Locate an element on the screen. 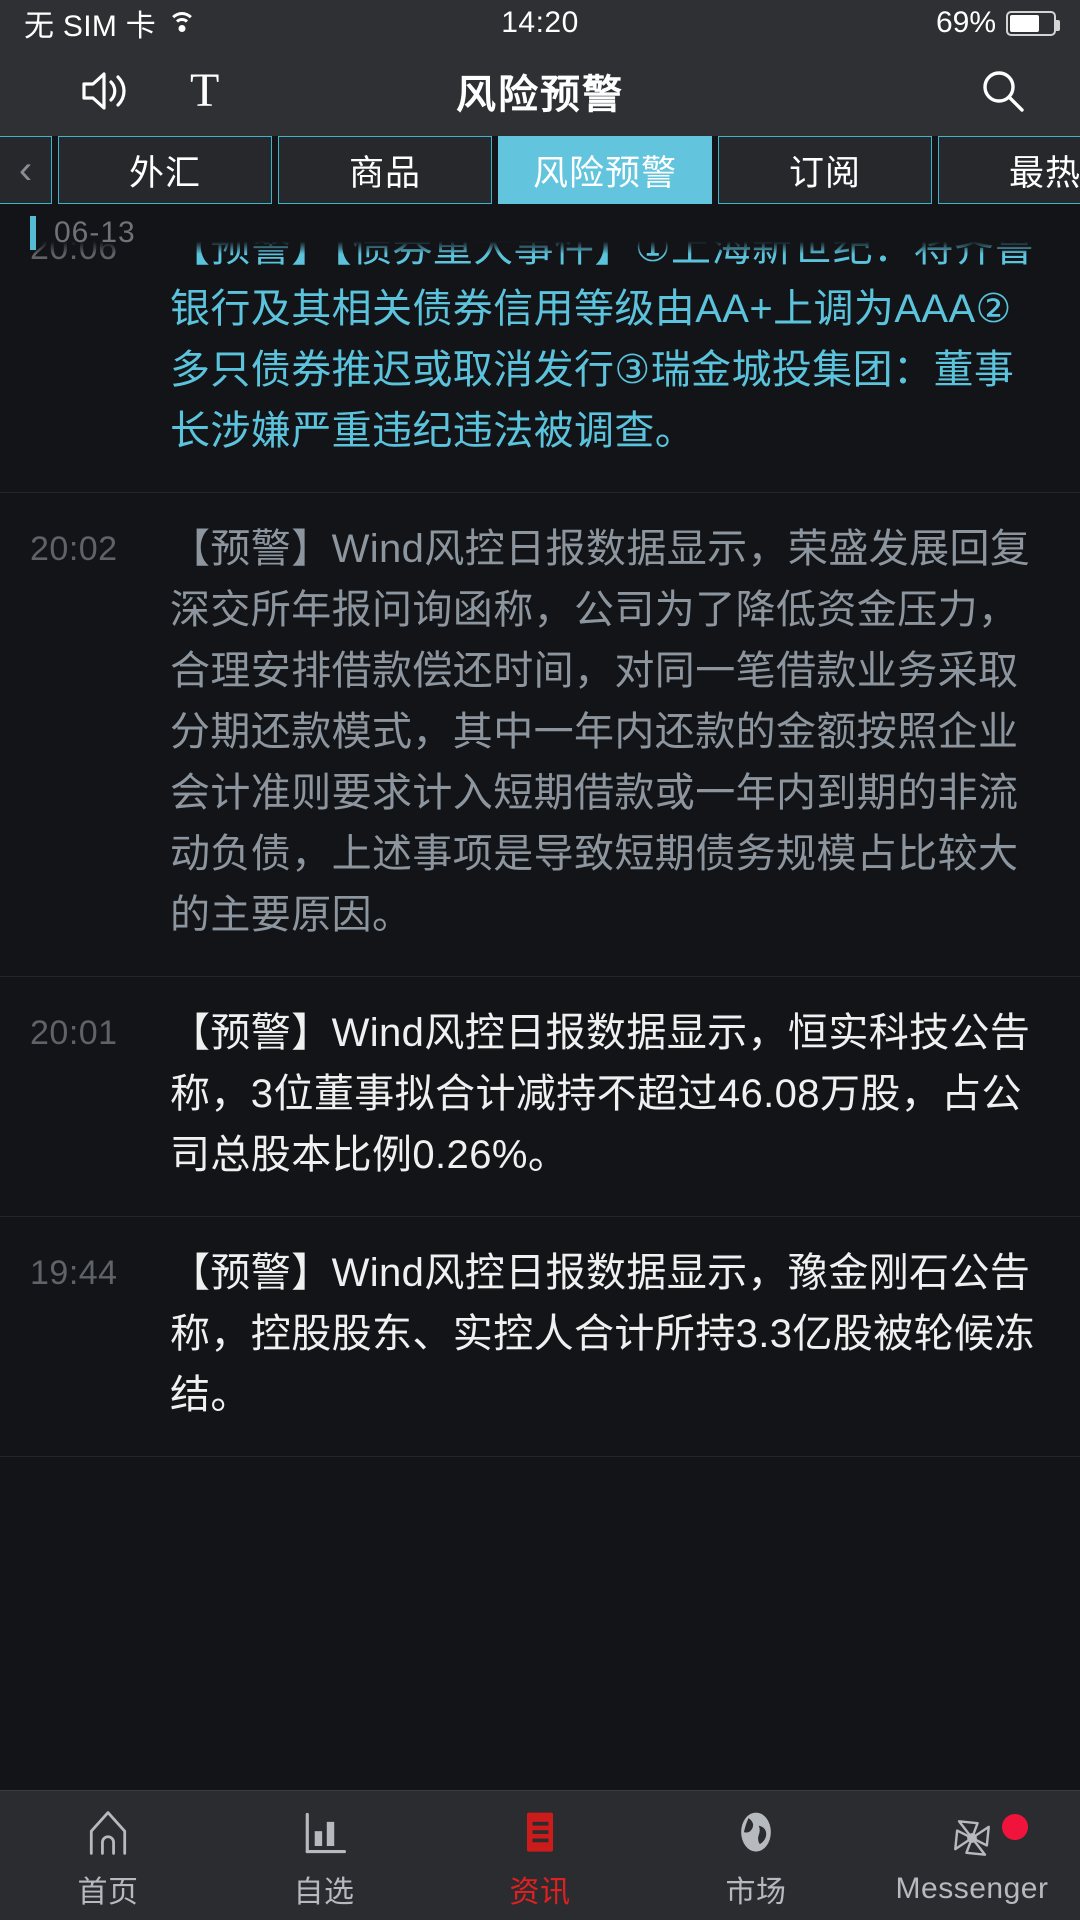  bottom-tab-label: Messenger is located at coordinates (972, 1888).